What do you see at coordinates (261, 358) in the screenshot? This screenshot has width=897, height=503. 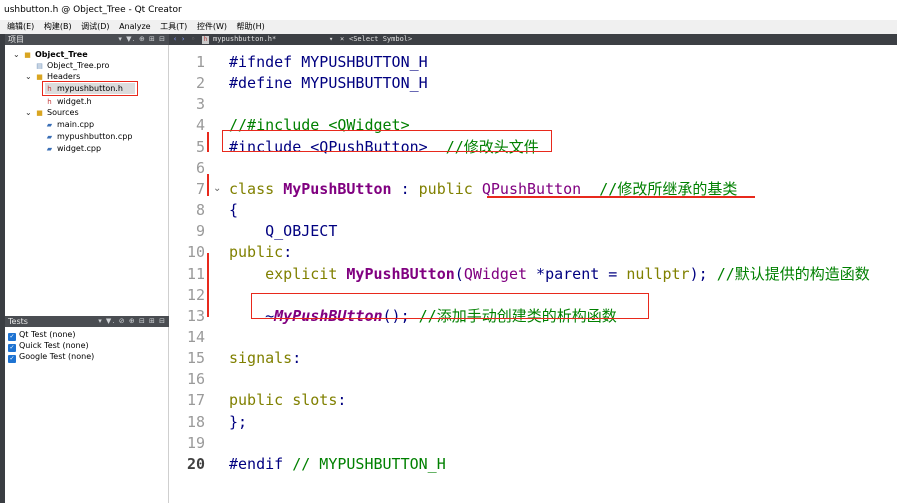 I see `code-token: signals` at bounding box center [261, 358].